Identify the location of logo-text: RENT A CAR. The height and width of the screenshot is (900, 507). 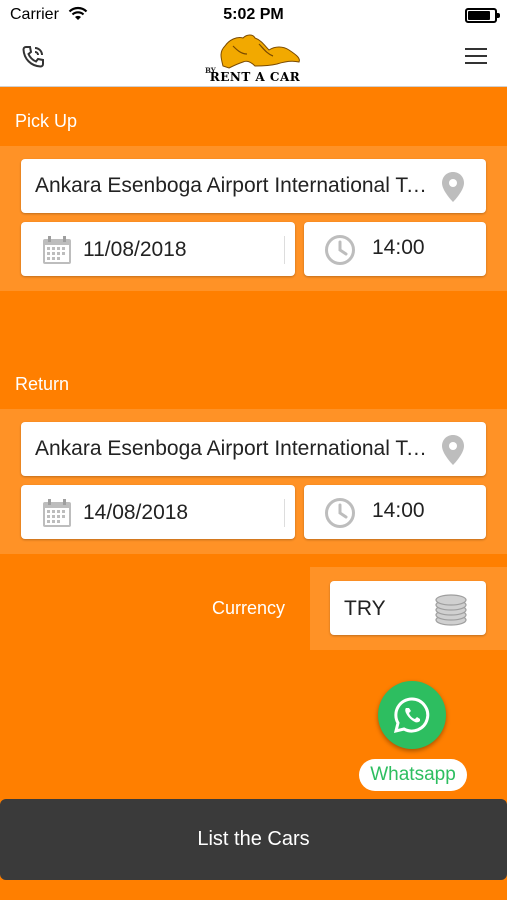
(255, 77).